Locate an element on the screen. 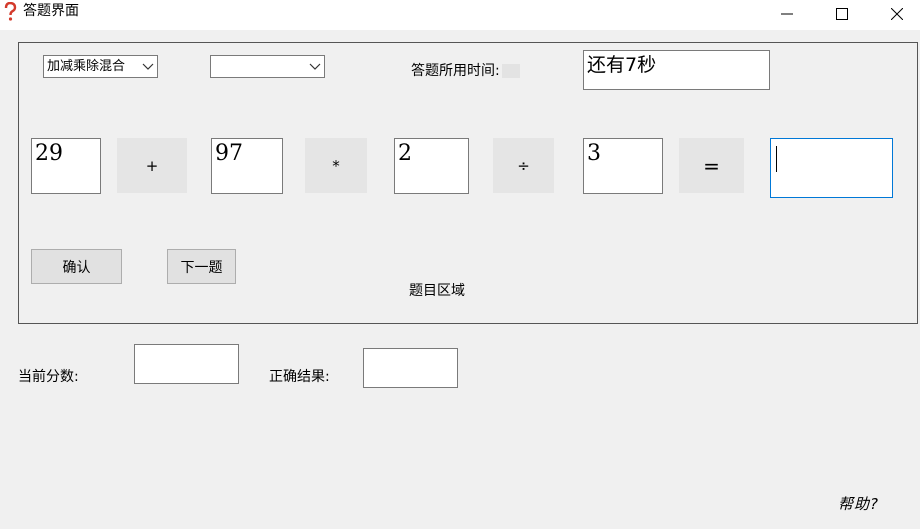  maximize-button is located at coordinates (842, 14).